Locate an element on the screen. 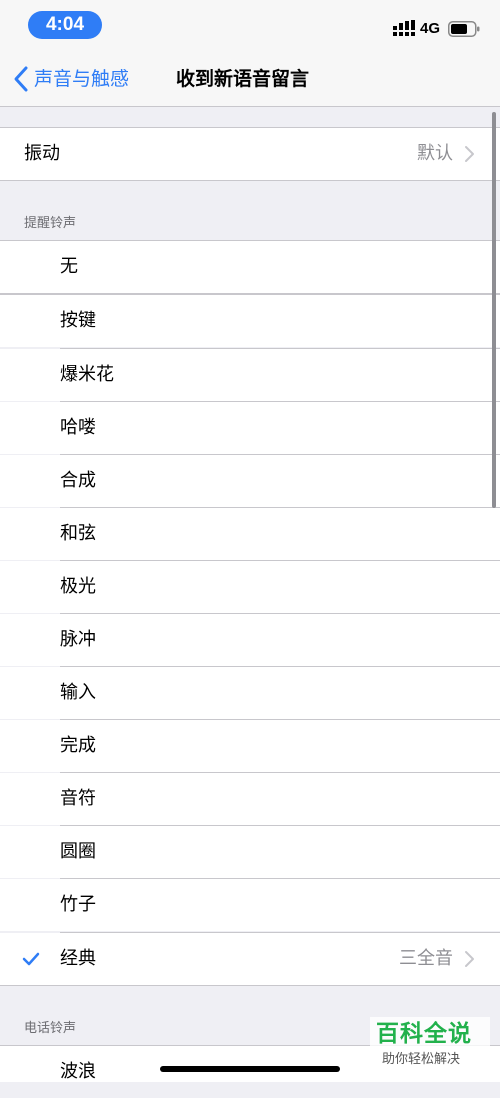  tone-label: 音符 is located at coordinates (78, 798).